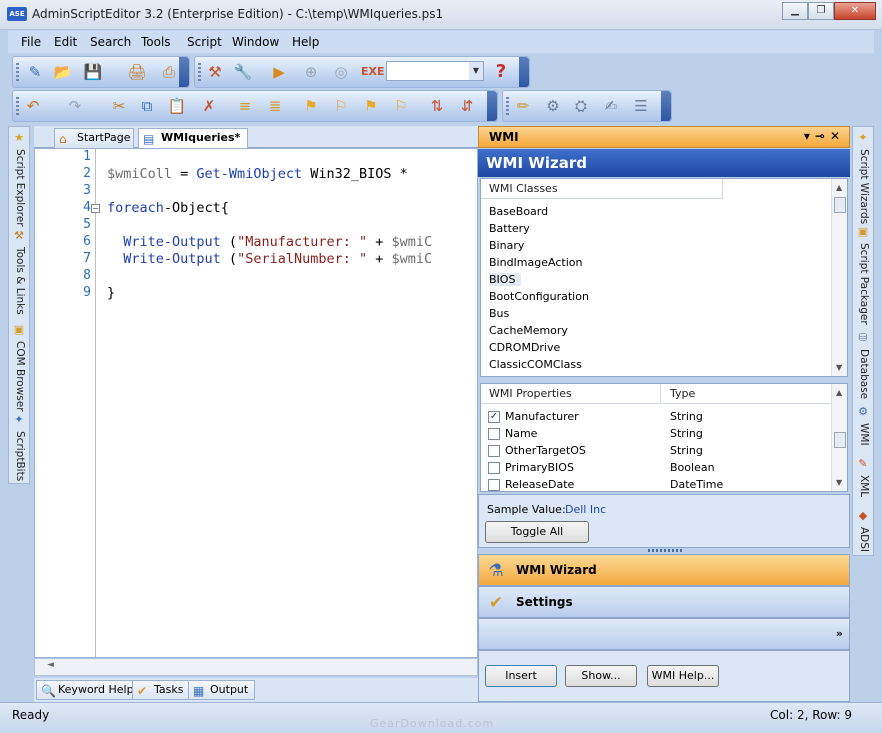 The image size is (882, 733). Describe the element at coordinates (341, 106) in the screenshot. I see `next-bookmark-icon: ⚐` at that location.